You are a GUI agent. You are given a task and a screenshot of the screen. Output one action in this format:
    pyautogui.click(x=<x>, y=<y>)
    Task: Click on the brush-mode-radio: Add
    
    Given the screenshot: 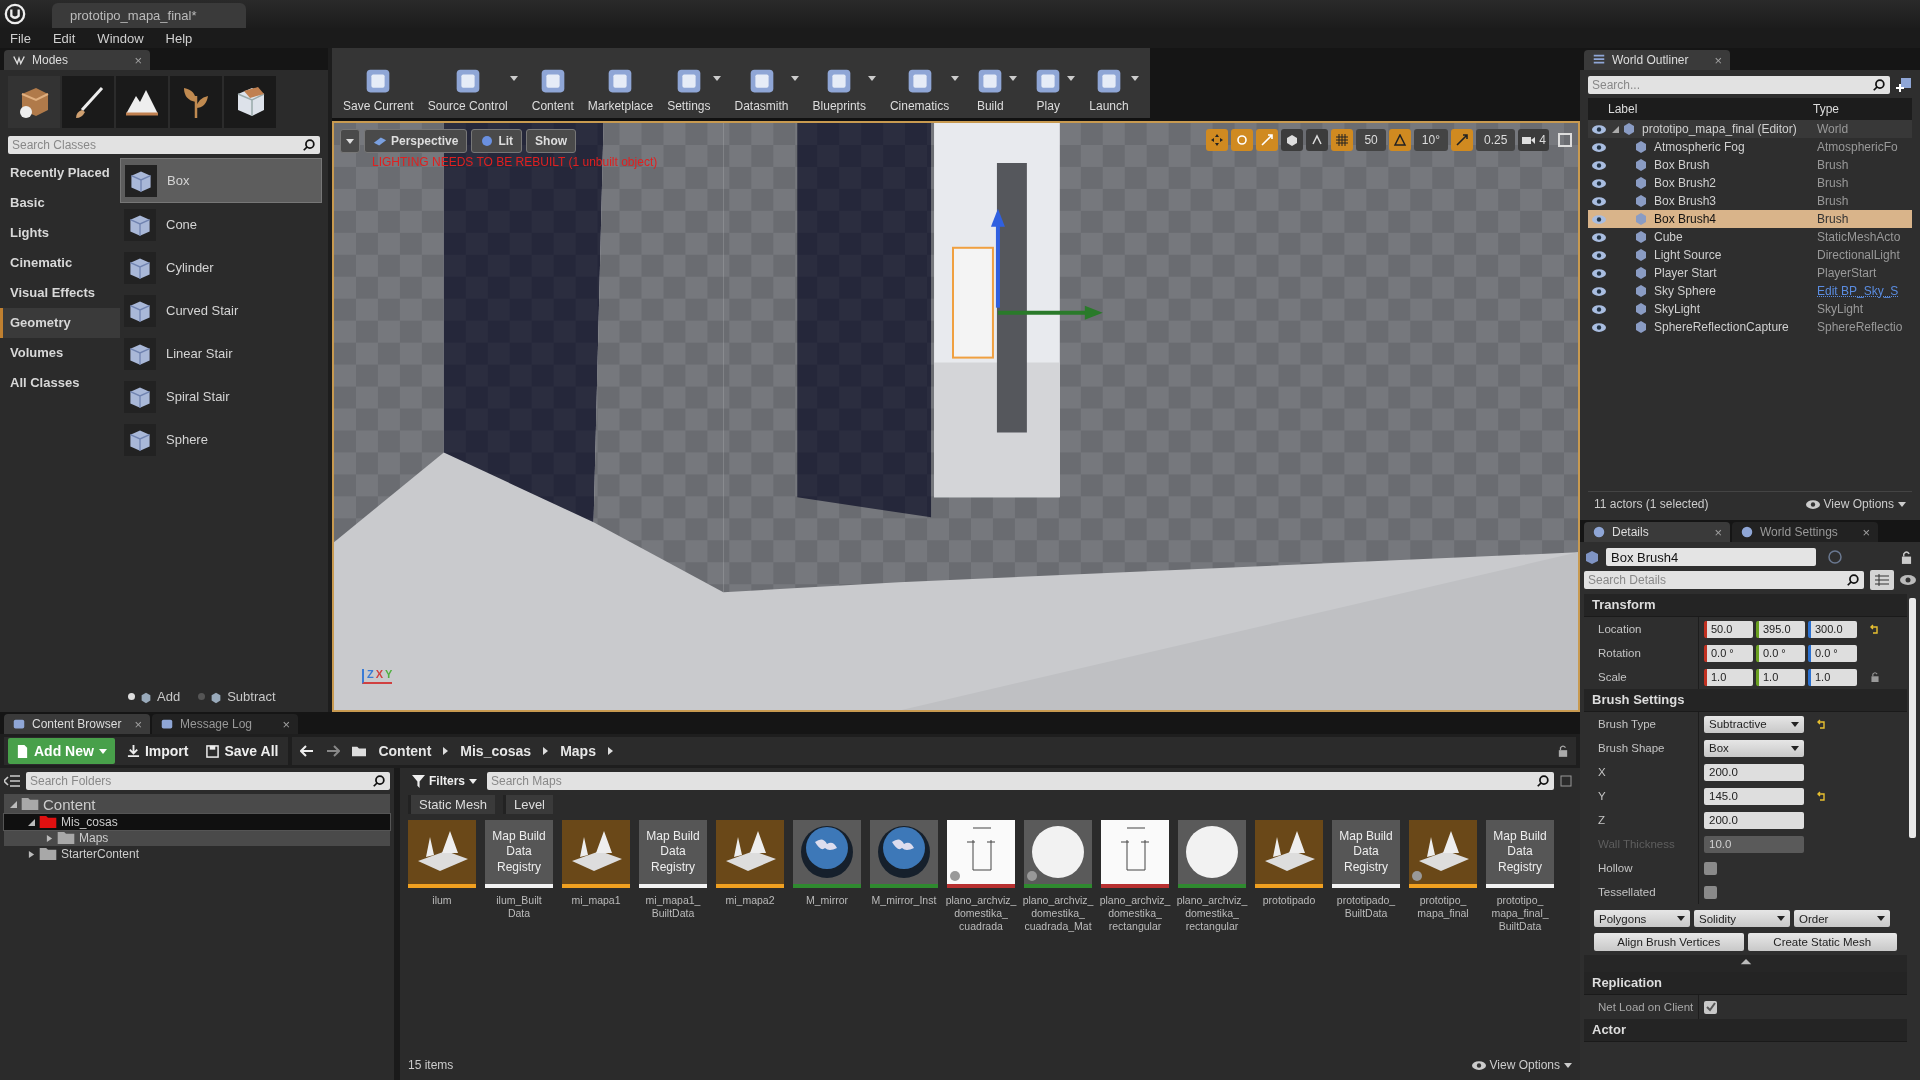 What is the action you would take?
    pyautogui.click(x=154, y=696)
    